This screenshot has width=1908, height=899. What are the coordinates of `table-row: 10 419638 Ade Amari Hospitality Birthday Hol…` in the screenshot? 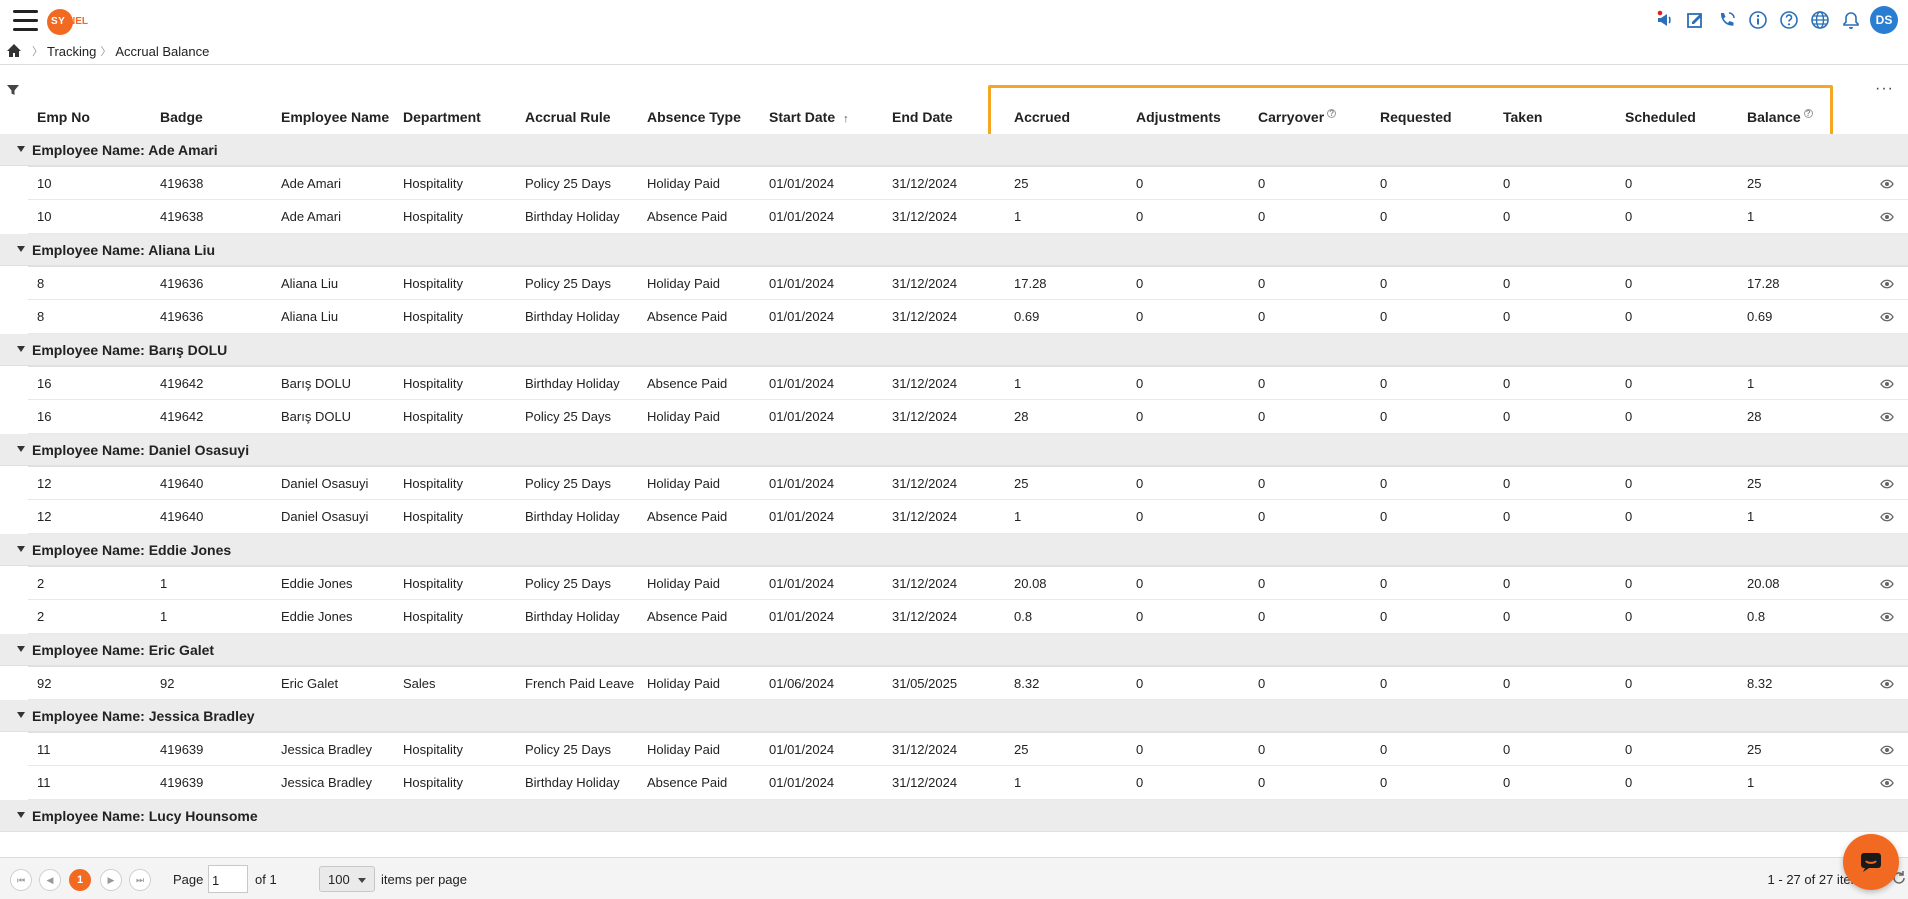 It's located at (968, 217).